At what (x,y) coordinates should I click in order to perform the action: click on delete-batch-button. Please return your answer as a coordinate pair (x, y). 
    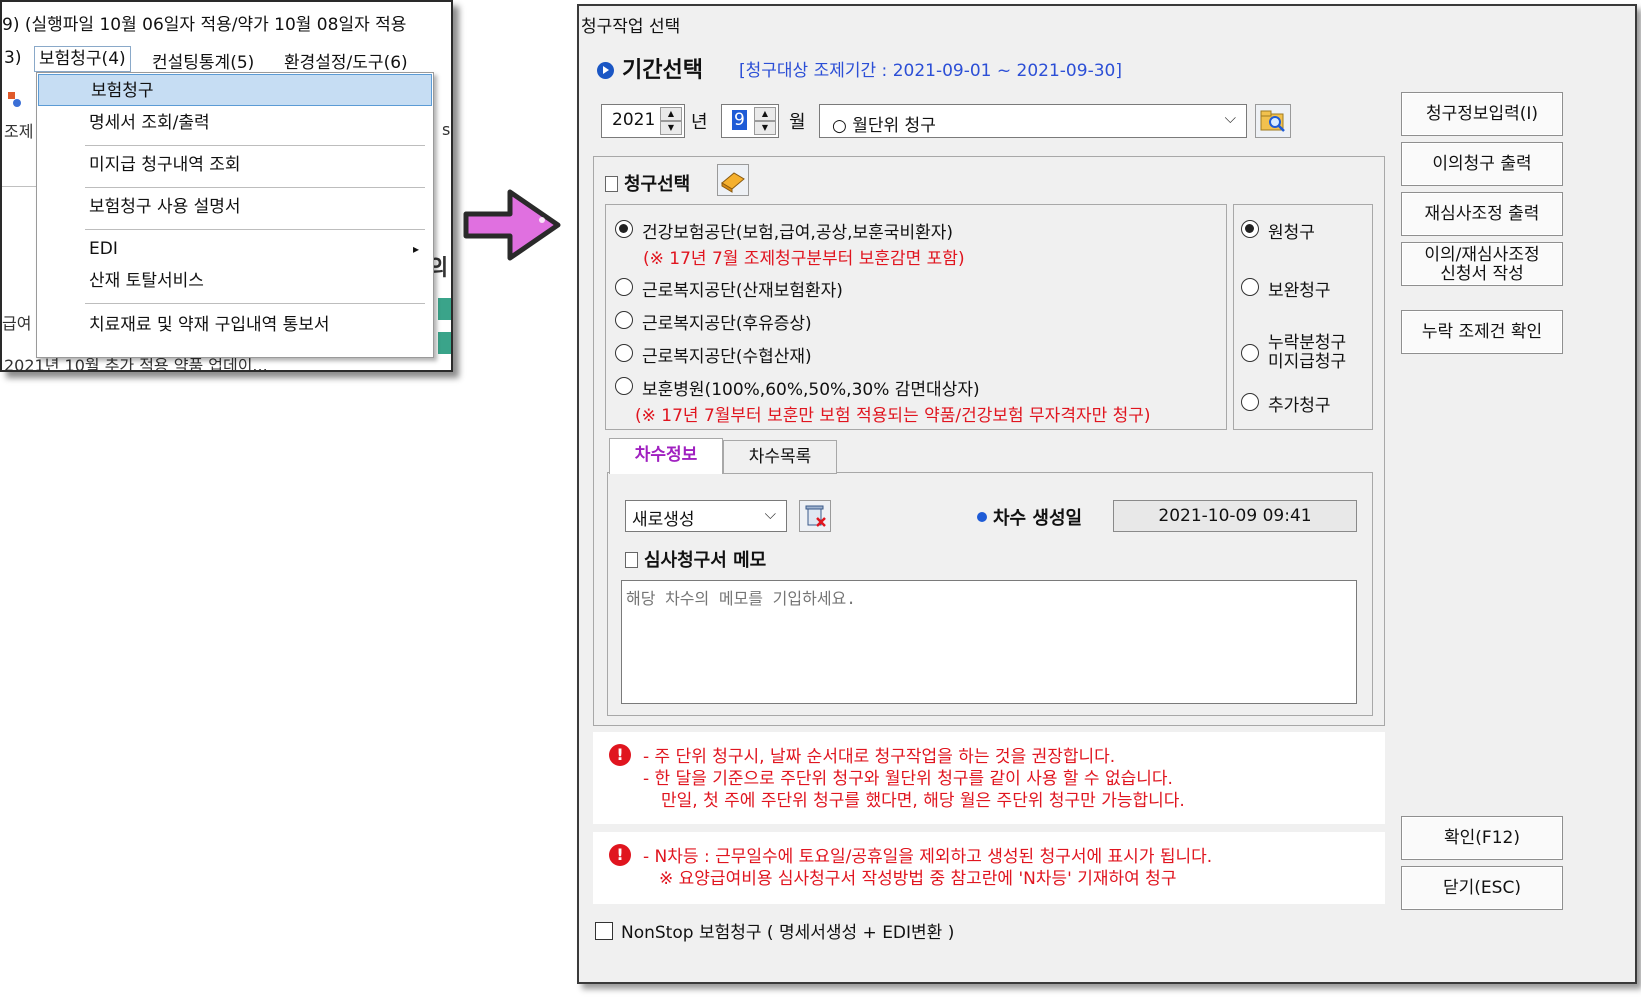
    Looking at the image, I should click on (815, 516).